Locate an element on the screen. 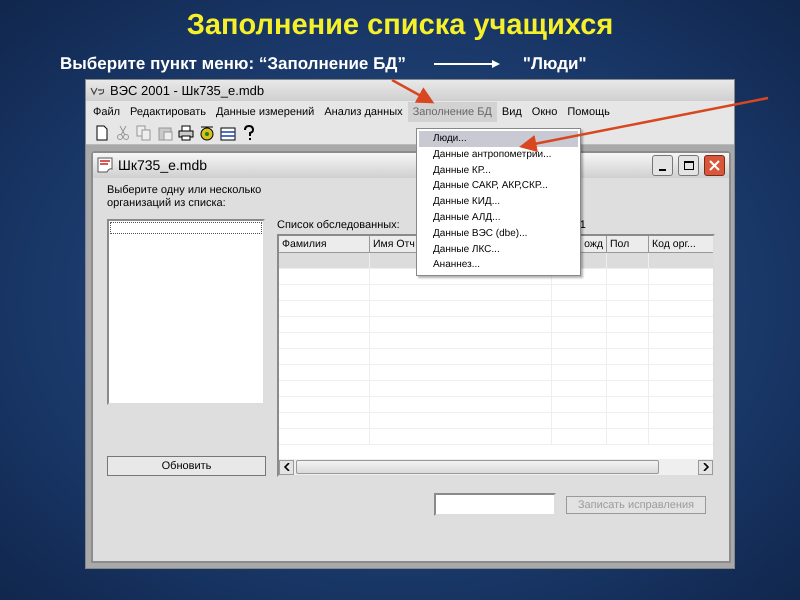  document-title: Шк735_e.mdb is located at coordinates (163, 165).